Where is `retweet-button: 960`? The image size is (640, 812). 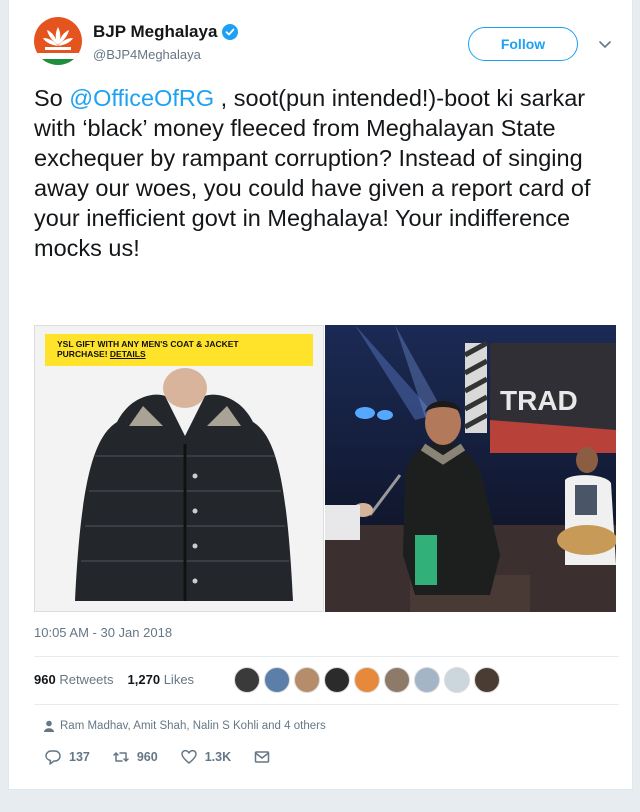
retweet-button: 960 is located at coordinates (135, 757).